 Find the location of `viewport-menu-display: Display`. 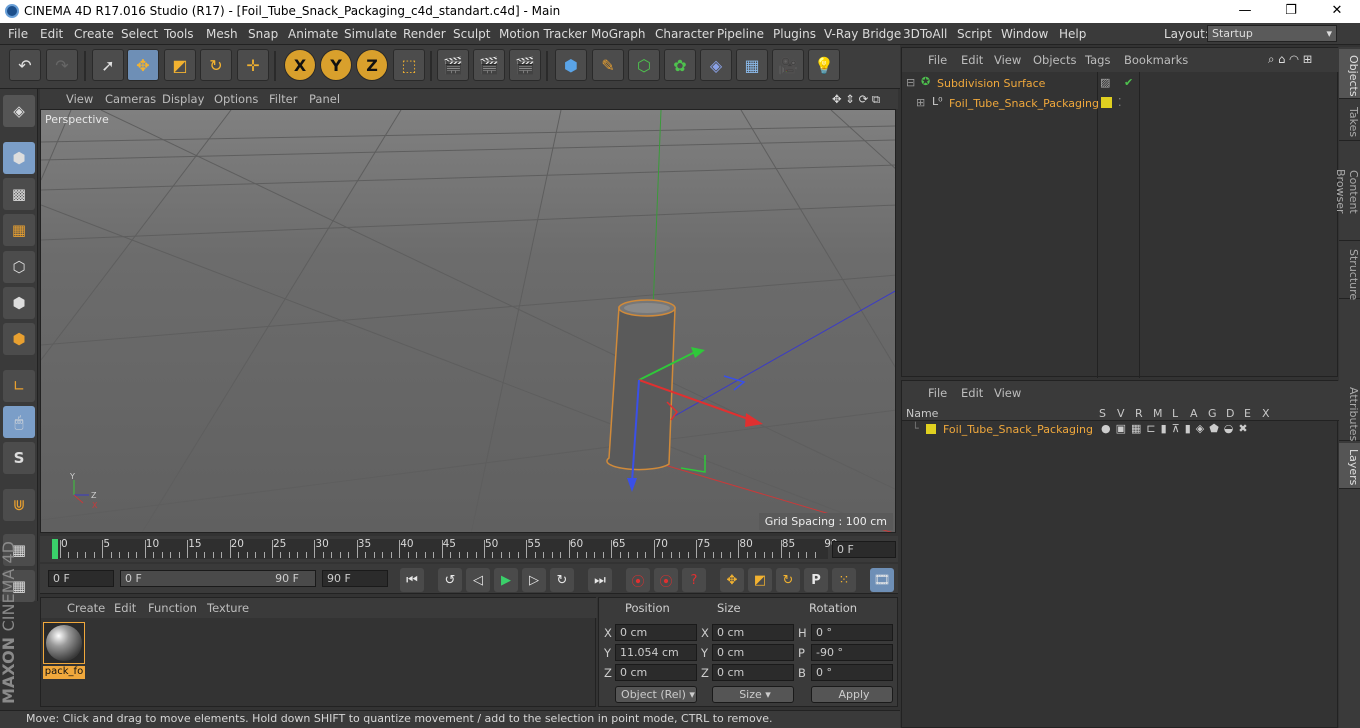

viewport-menu-display: Display is located at coordinates (183, 99).